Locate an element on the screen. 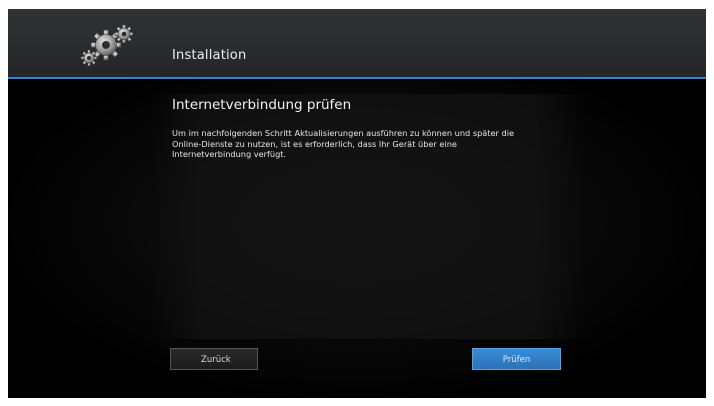  check-button: Prüfen is located at coordinates (516, 359).